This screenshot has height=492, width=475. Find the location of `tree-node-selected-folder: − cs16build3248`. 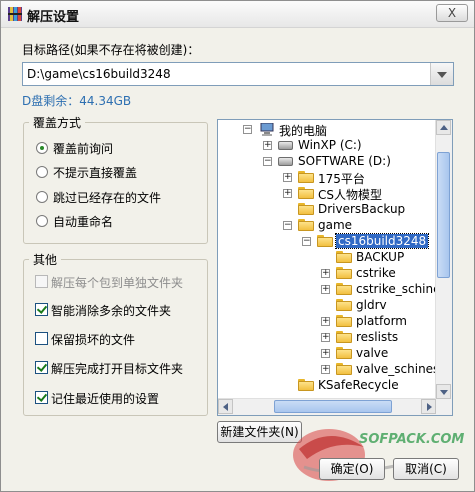

tree-node-selected-folder: − cs16build3248 is located at coordinates (326, 241).